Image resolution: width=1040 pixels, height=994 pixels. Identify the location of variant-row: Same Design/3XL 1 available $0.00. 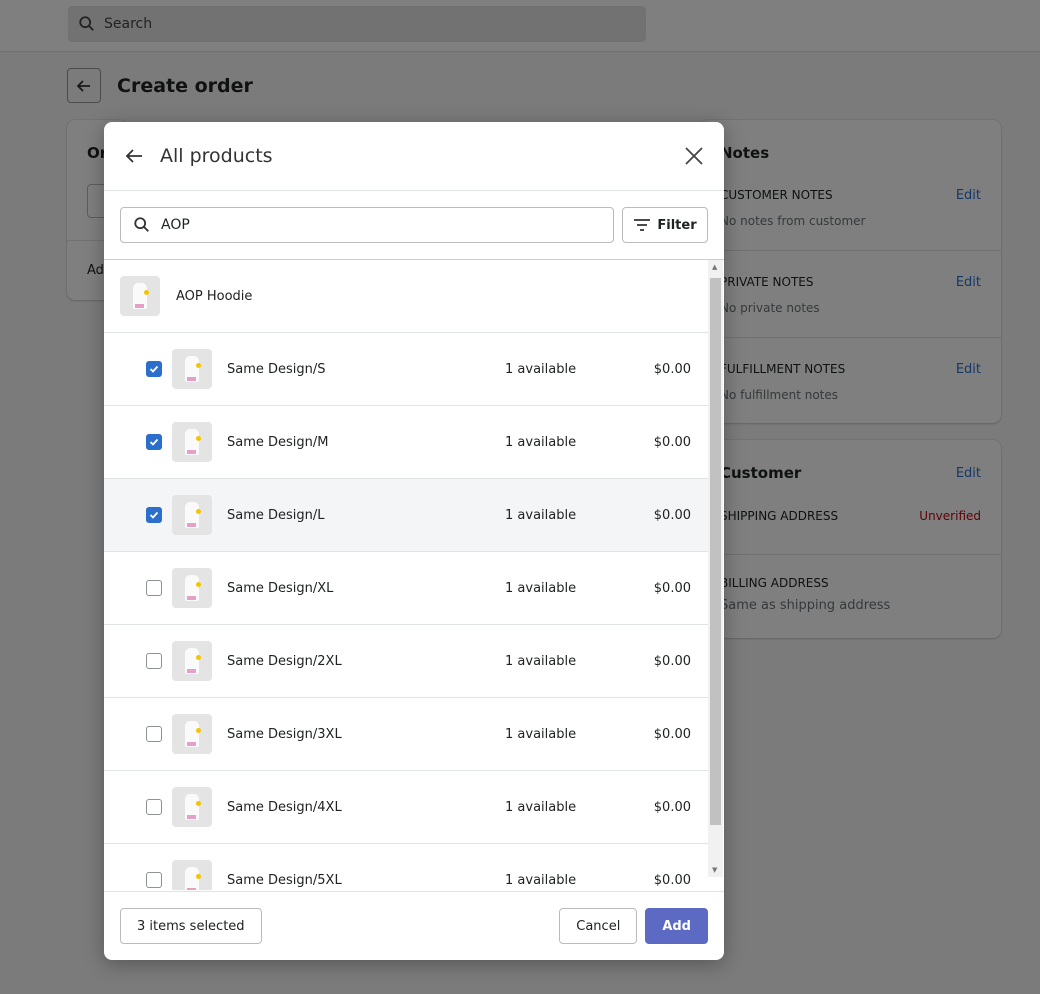
(406, 734).